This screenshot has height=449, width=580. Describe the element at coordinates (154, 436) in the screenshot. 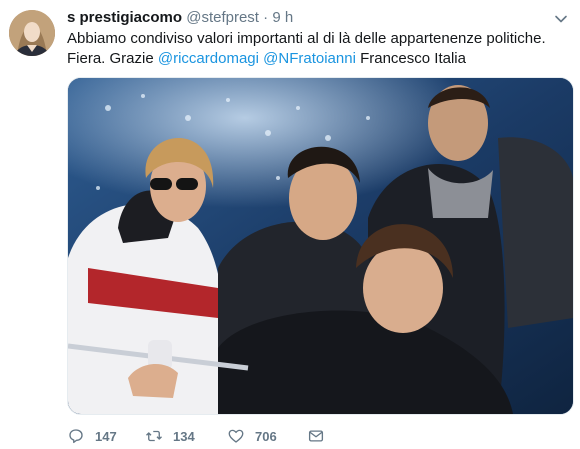

I see `retweet-icon` at that location.